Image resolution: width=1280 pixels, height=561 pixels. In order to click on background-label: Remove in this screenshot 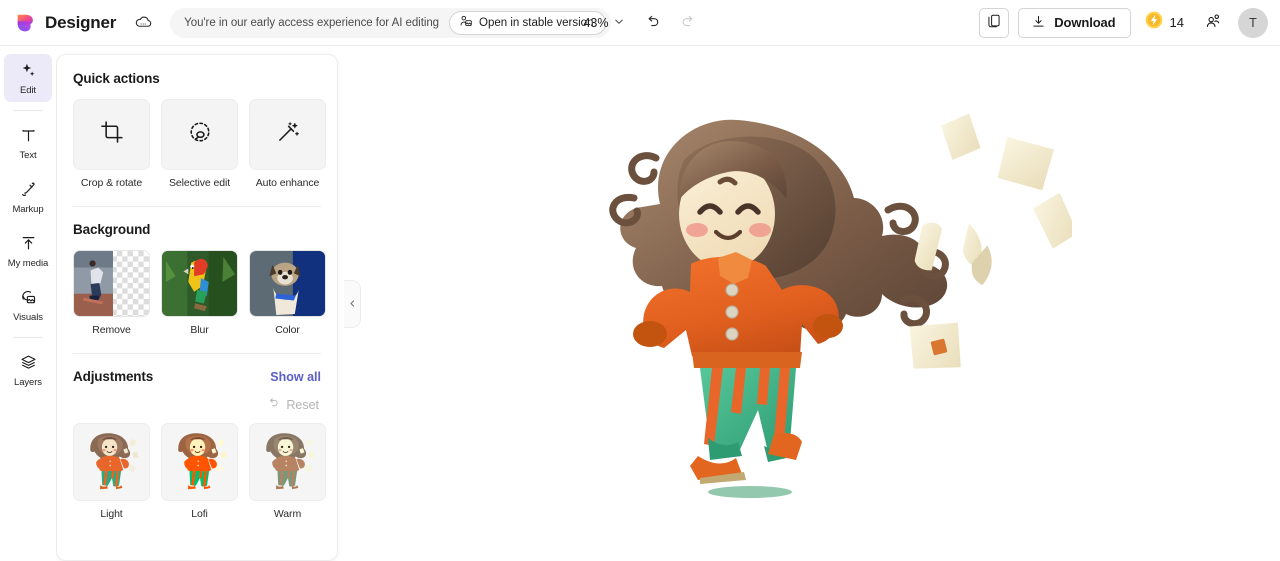, I will do `click(111, 330)`.